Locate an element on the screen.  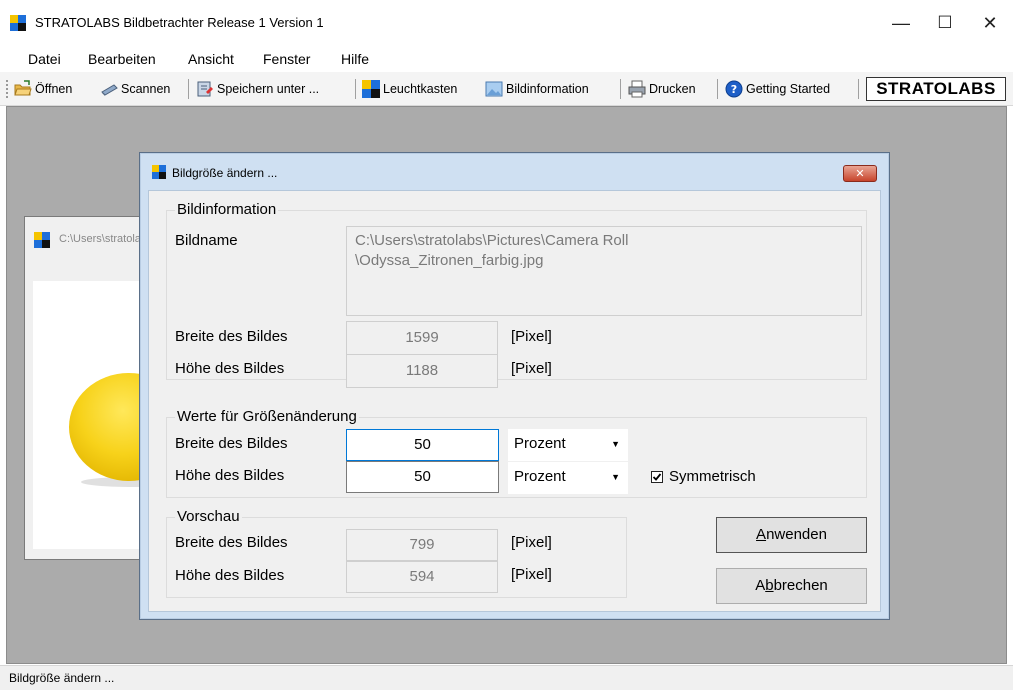
apply-button: Anwenden is located at coordinates (791, 535).